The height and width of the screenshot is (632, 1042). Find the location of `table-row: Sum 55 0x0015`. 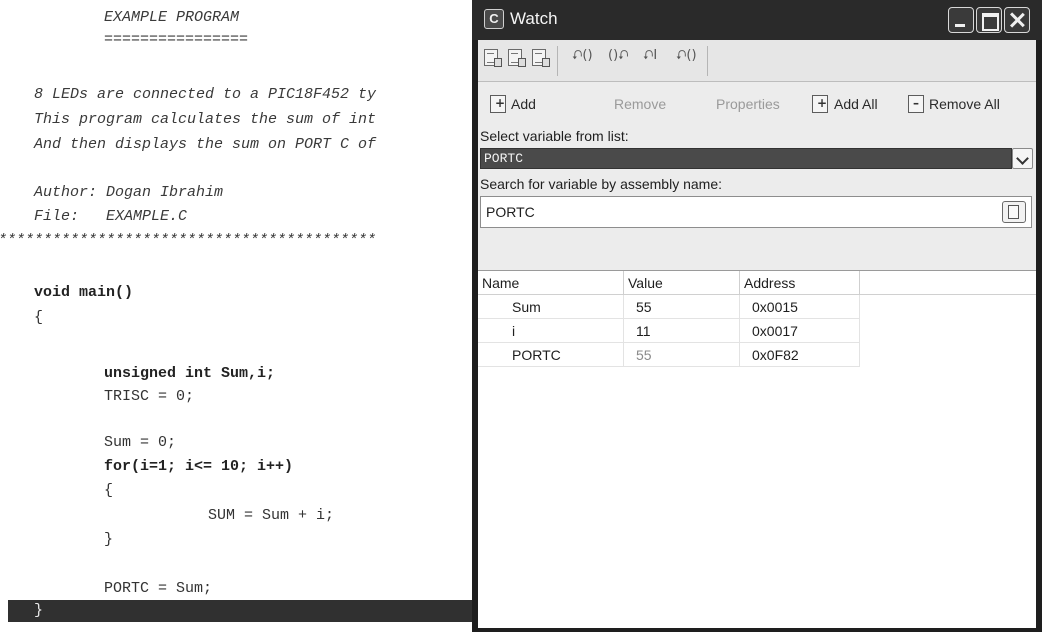

table-row: Sum 55 0x0015 is located at coordinates (669, 307).